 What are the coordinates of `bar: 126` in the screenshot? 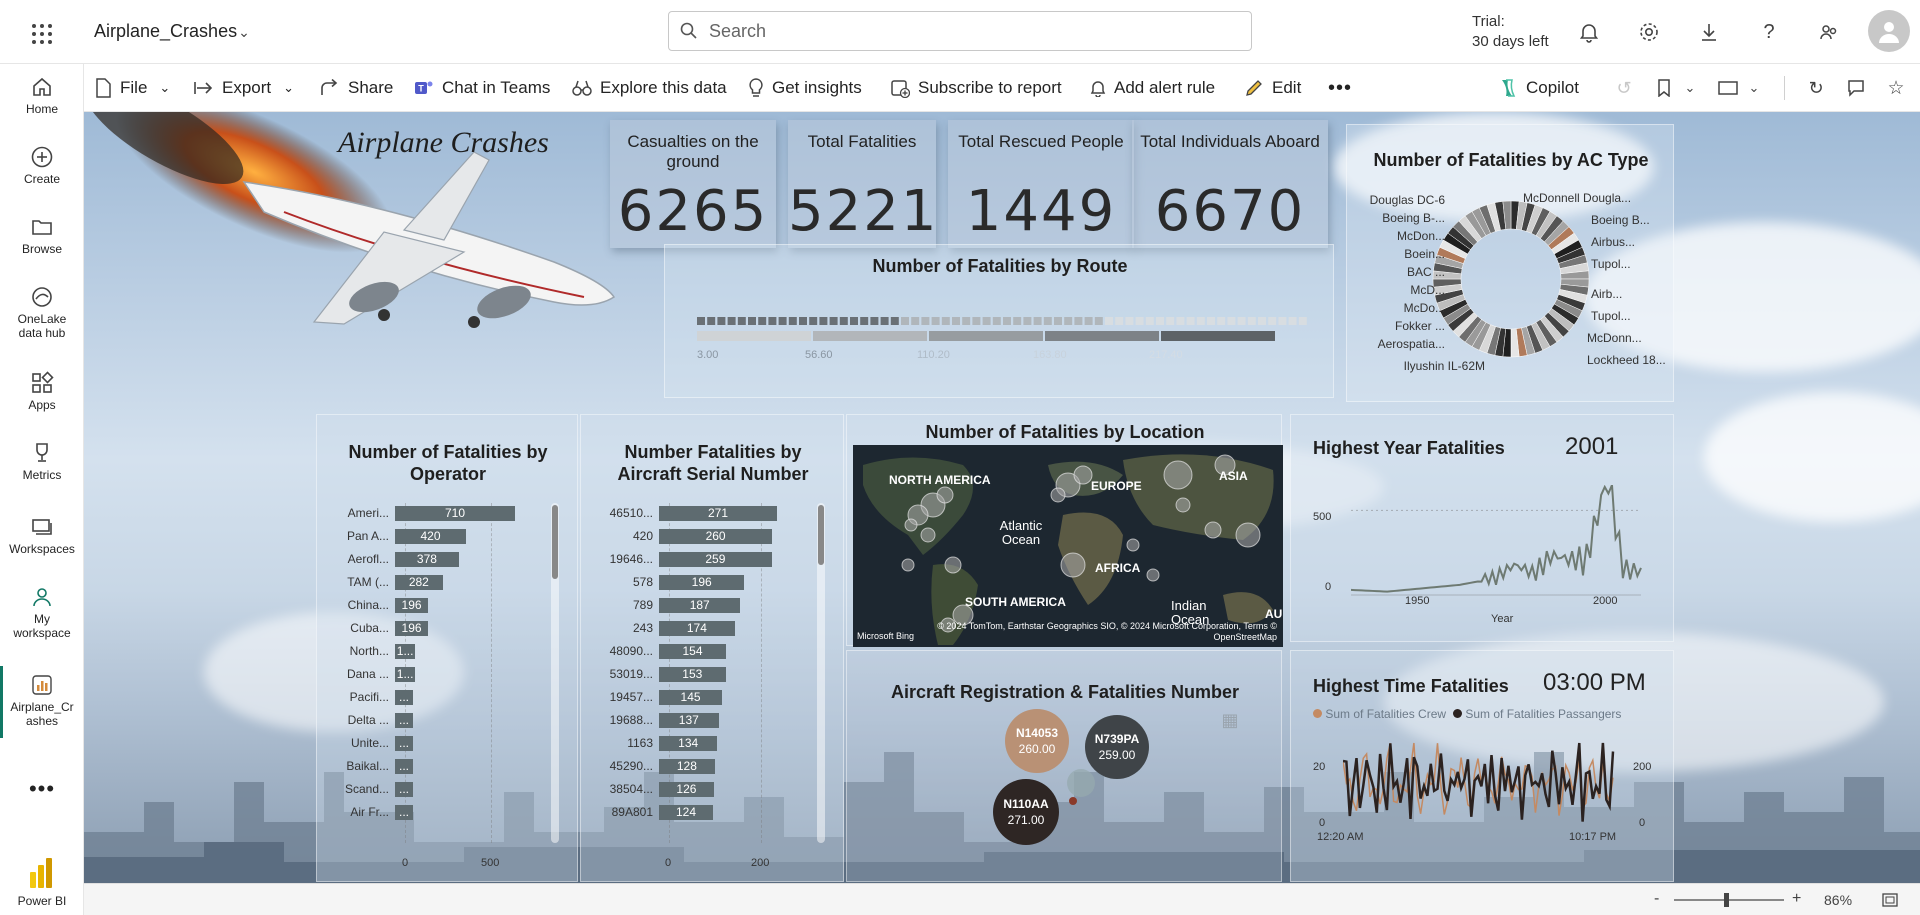 It's located at (686, 789).